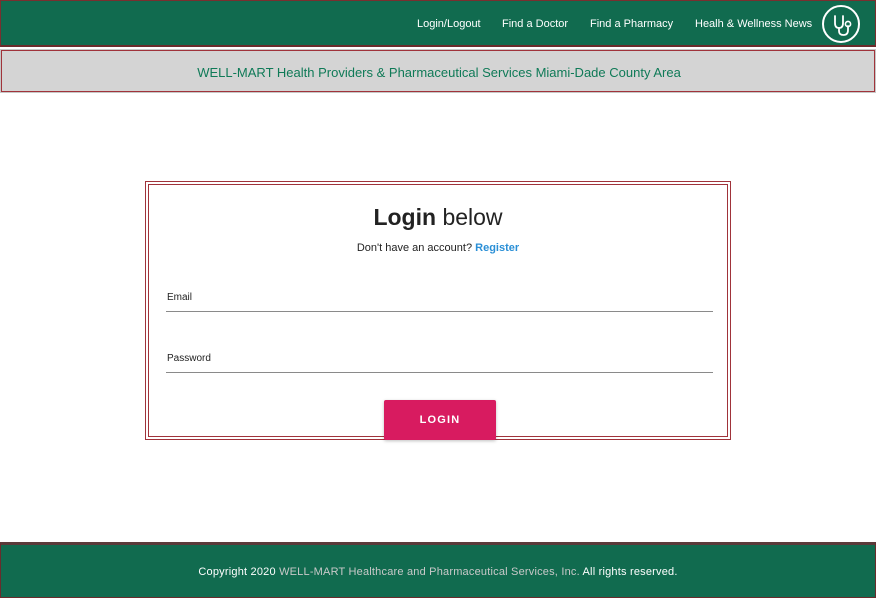 This screenshot has width=876, height=598. I want to click on password-input, so click(439, 359).